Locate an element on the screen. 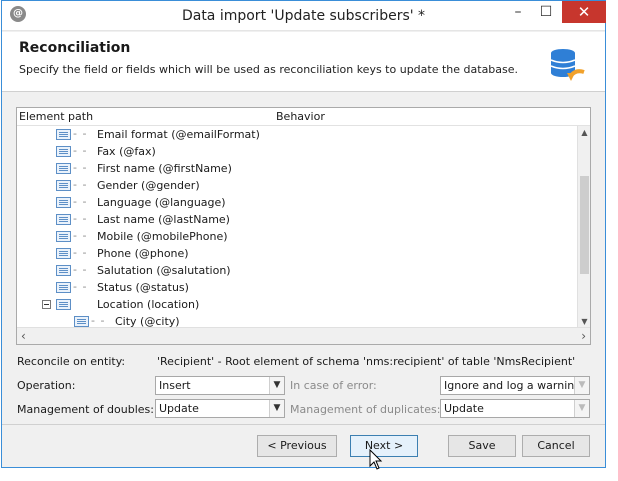 This screenshot has height=481, width=618. previous-button: < Previous is located at coordinates (297, 446).